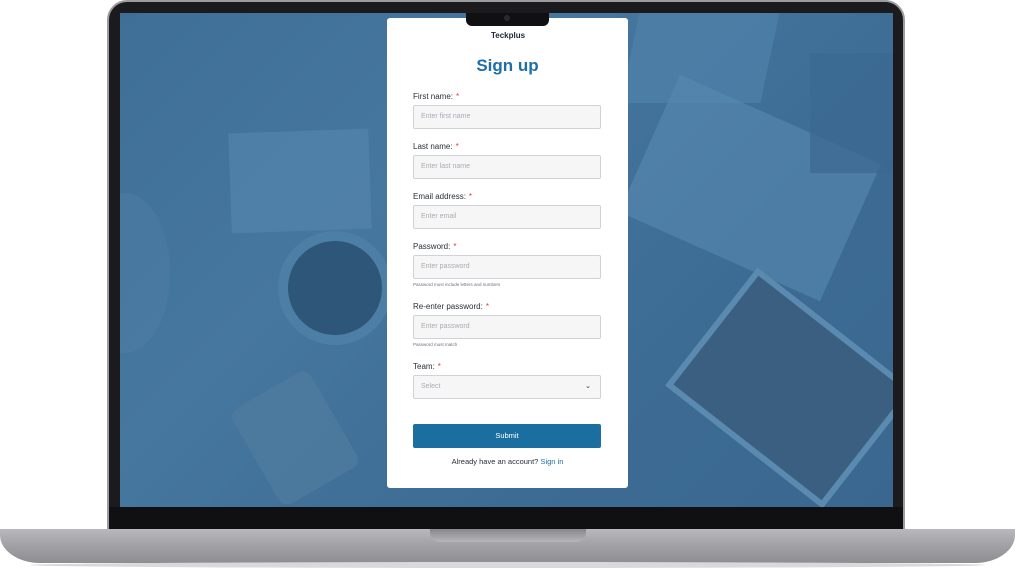 This screenshot has width=1015, height=571. What do you see at coordinates (507, 167) in the screenshot?
I see `last-name-input: Enter last name` at bounding box center [507, 167].